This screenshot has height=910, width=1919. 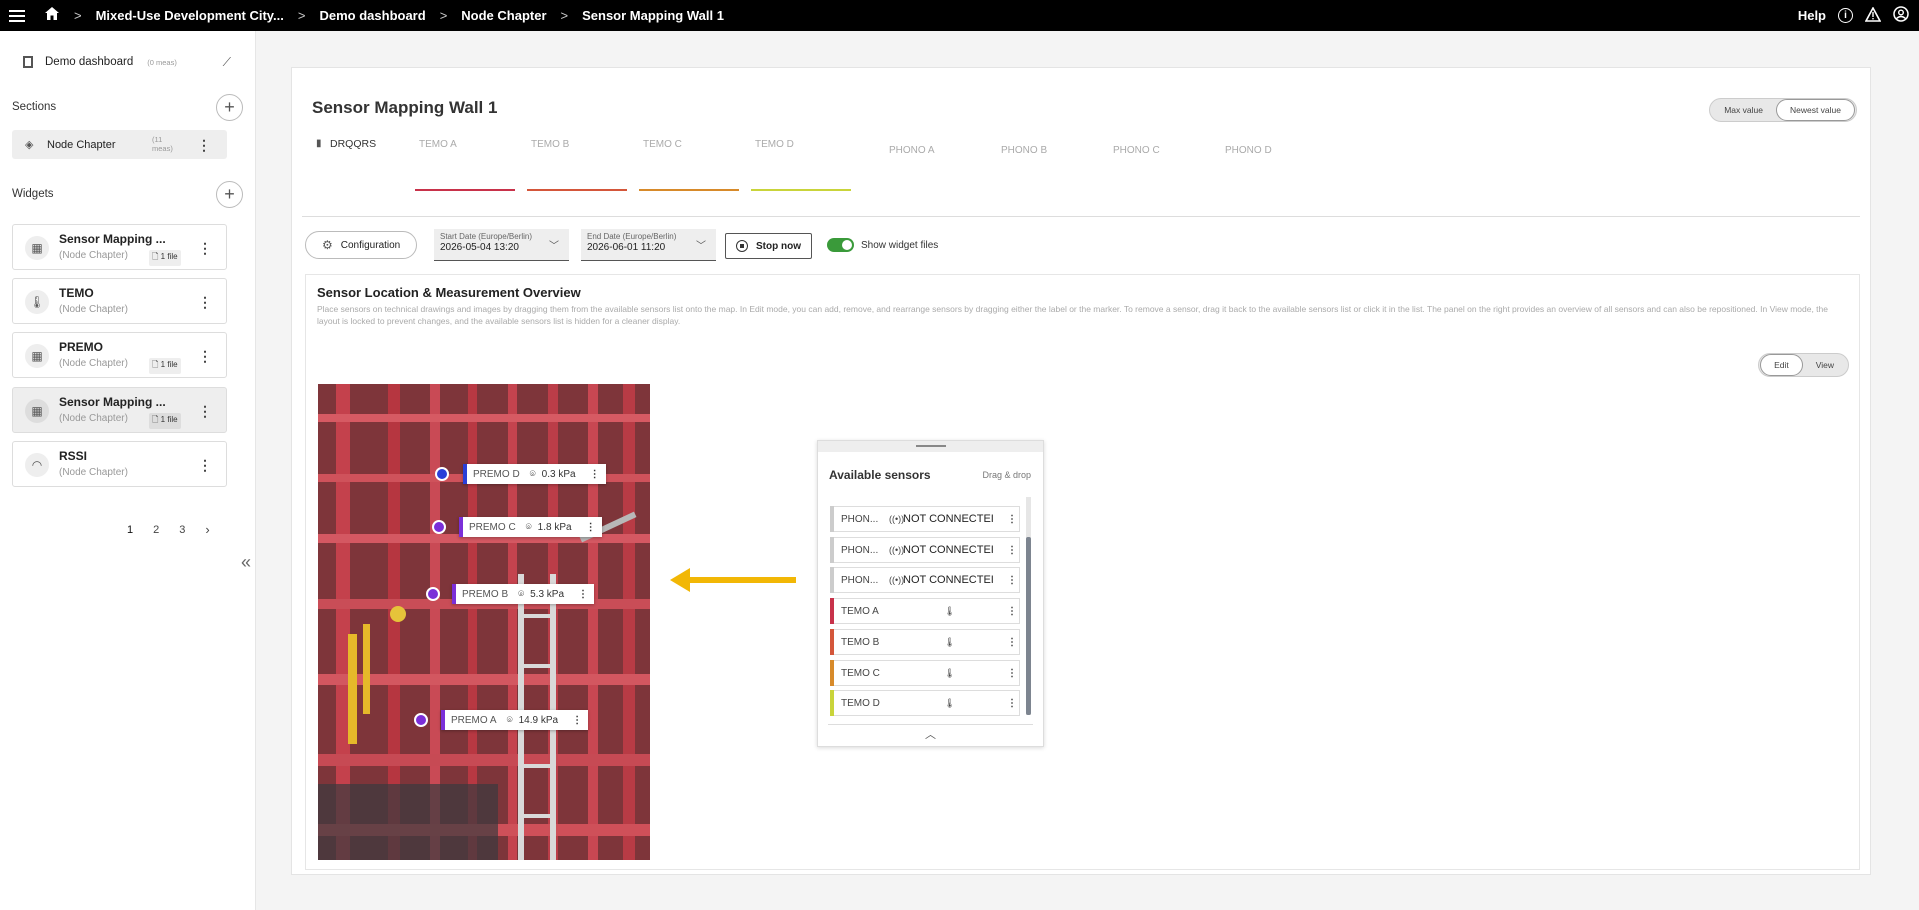 I want to click on dashboard-row: Demo dashboard (0 meas) ⟋, so click(x=127, y=62).